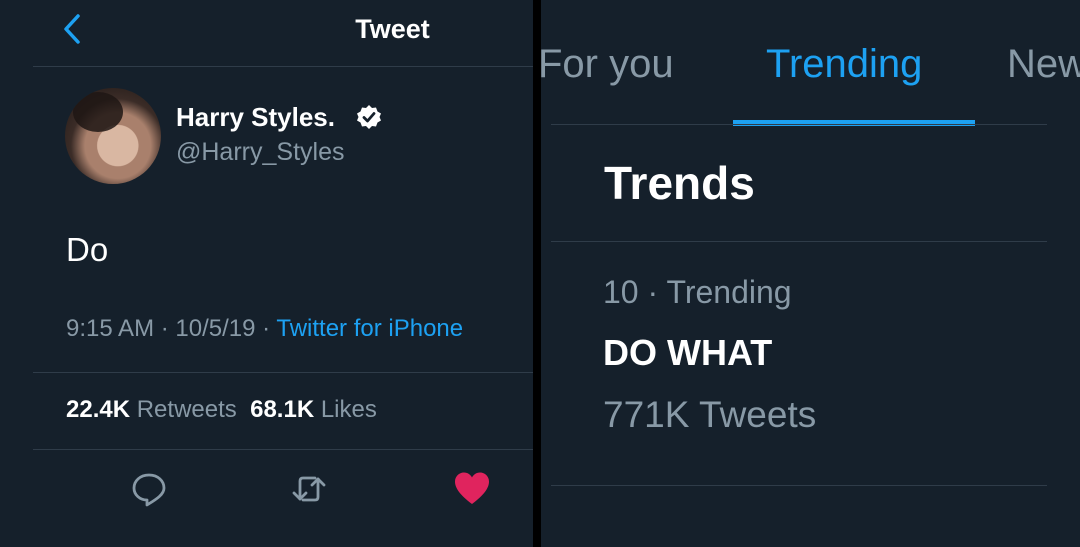 This screenshot has width=1080, height=547. I want to click on verified-badge-icon, so click(369, 117).